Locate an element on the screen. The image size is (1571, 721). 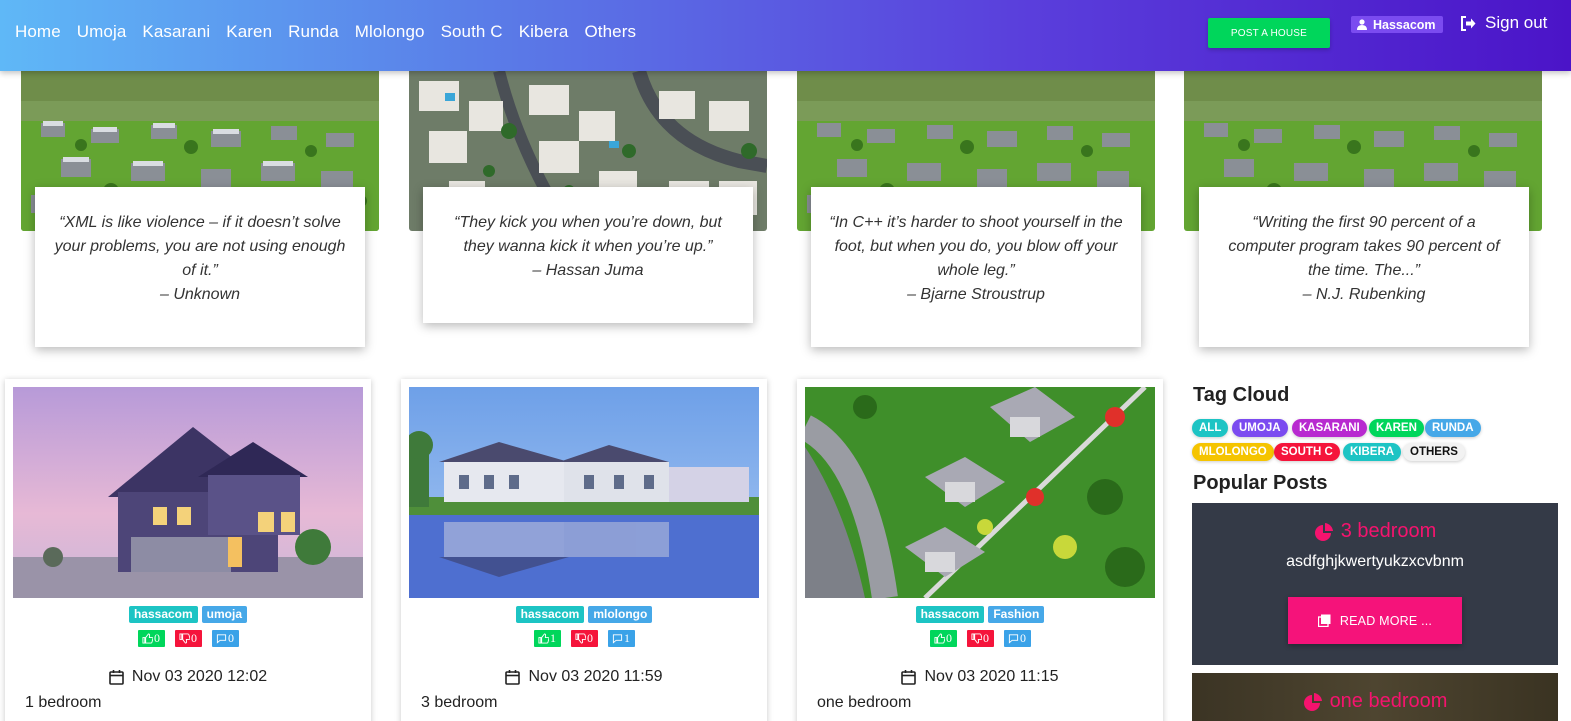
post-title: 1 bedroom is located at coordinates (63, 703).